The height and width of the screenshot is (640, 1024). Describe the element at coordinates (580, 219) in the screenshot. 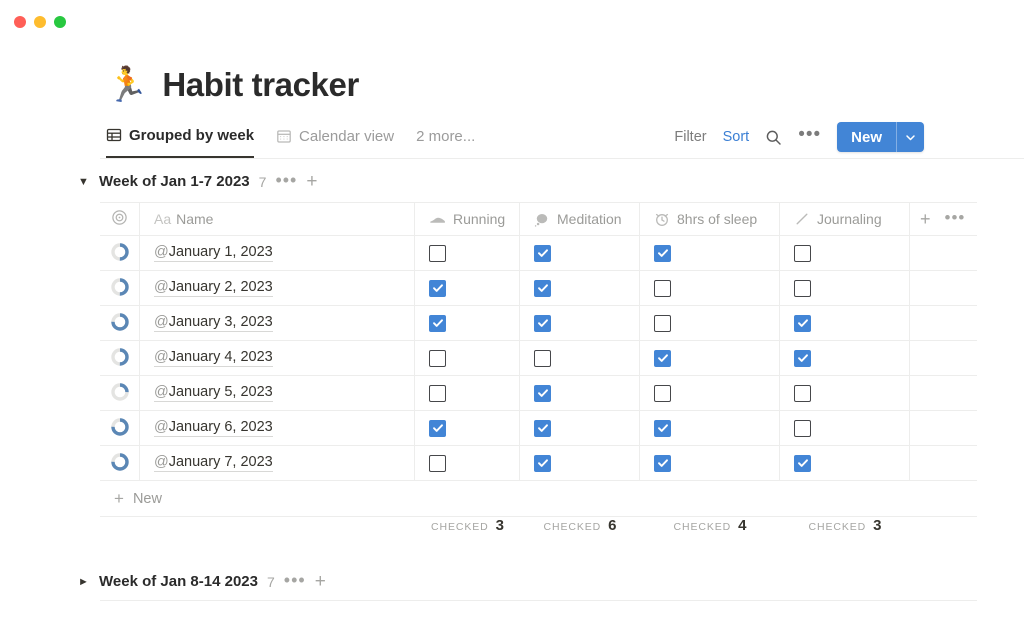

I see `column-header-meditation: Meditation` at that location.